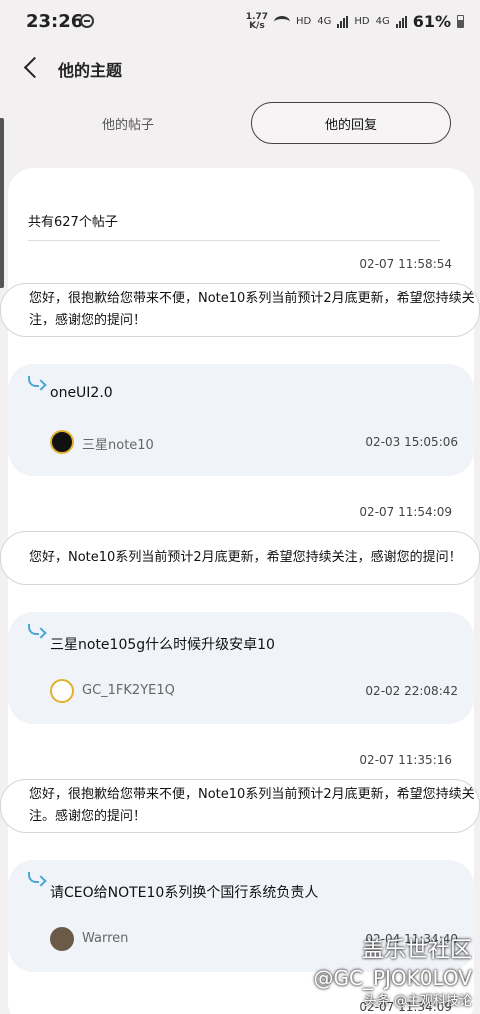 Image resolution: width=480 pixels, height=1014 pixels. Describe the element at coordinates (392, 978) in the screenshot. I see `watermark-handle: @GC_PJOK0LOV` at that location.